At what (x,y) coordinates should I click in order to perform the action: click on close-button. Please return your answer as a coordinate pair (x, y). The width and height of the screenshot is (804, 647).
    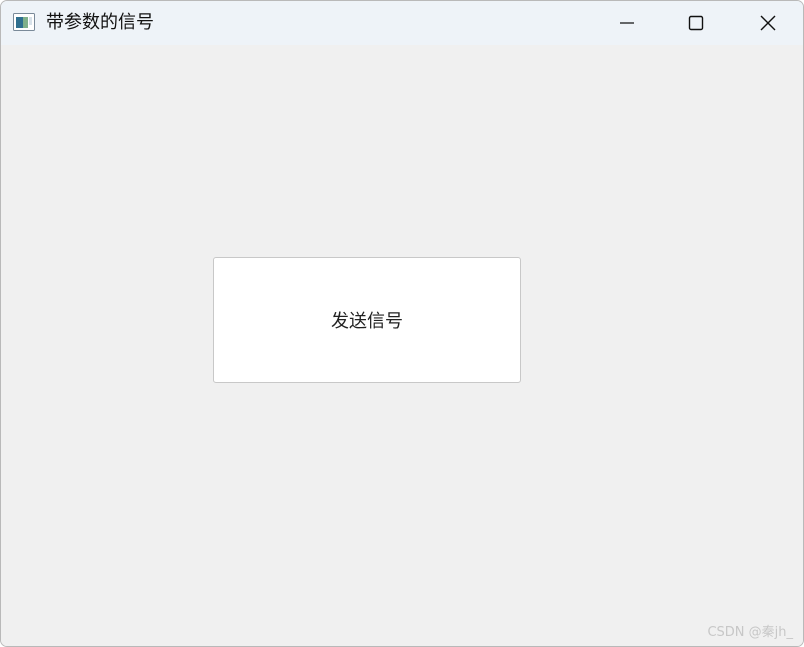
    Looking at the image, I should click on (768, 23).